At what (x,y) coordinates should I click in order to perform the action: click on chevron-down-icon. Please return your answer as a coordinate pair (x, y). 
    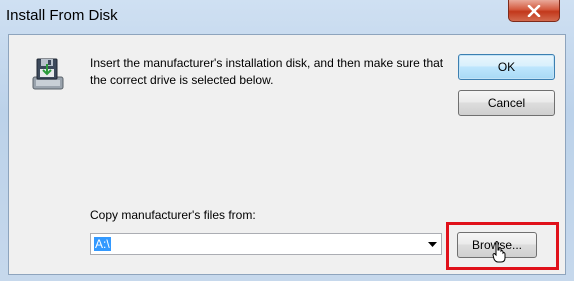
    Looking at the image, I should click on (432, 244).